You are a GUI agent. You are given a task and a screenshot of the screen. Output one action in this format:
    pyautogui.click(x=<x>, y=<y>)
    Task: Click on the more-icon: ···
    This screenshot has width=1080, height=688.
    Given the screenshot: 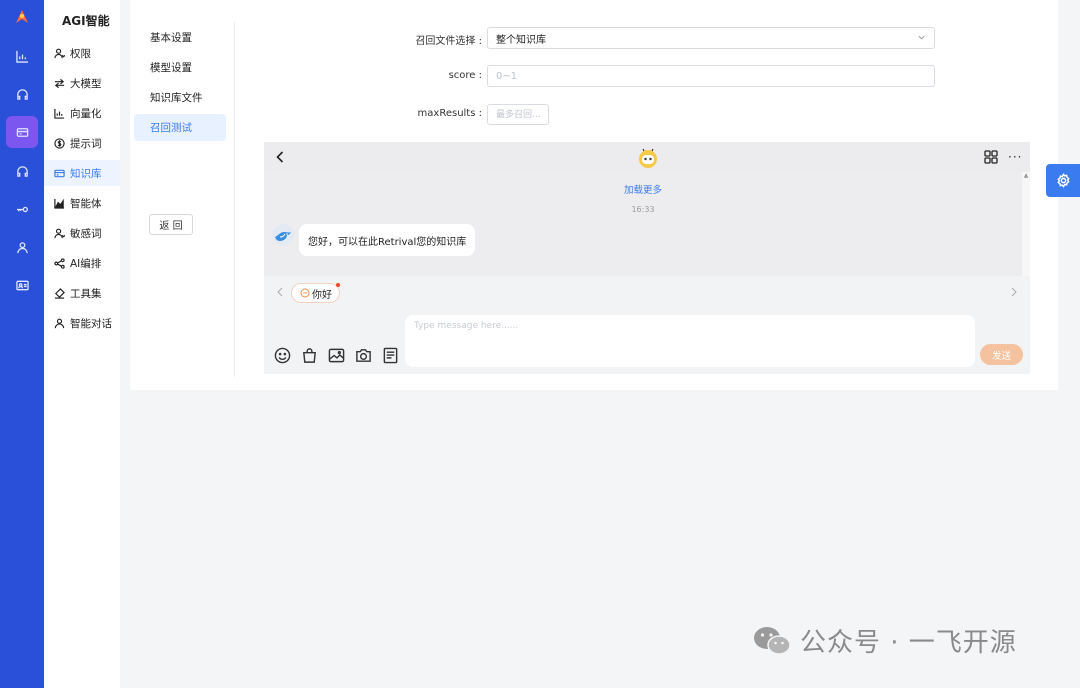 What is the action you would take?
    pyautogui.click(x=1015, y=157)
    